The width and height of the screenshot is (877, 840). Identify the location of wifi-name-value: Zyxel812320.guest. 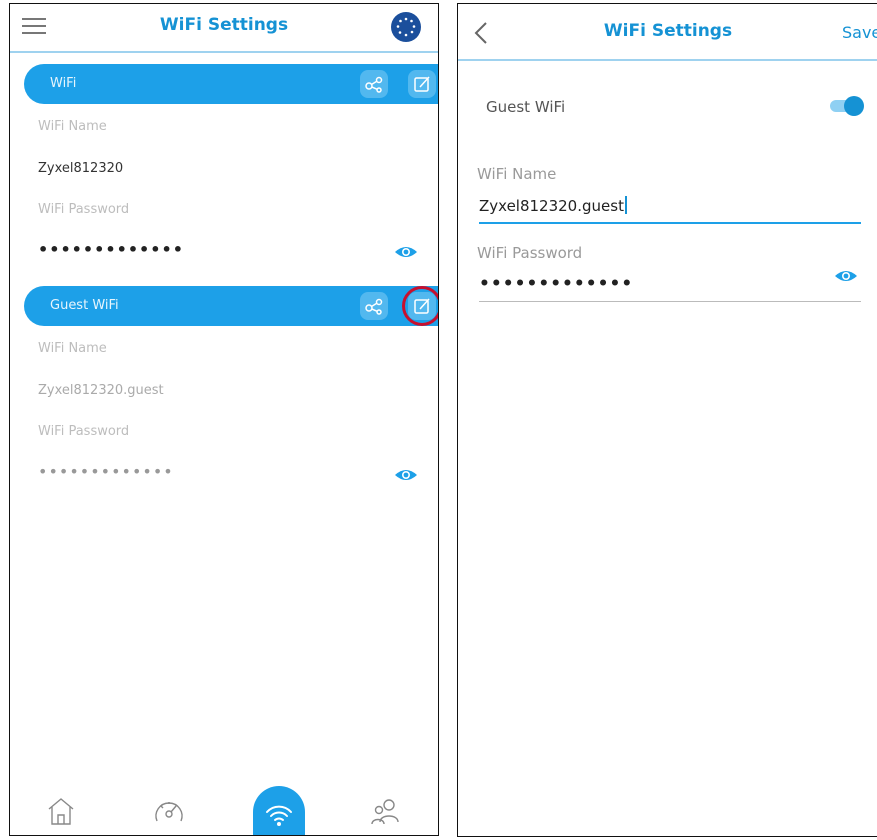
(551, 206).